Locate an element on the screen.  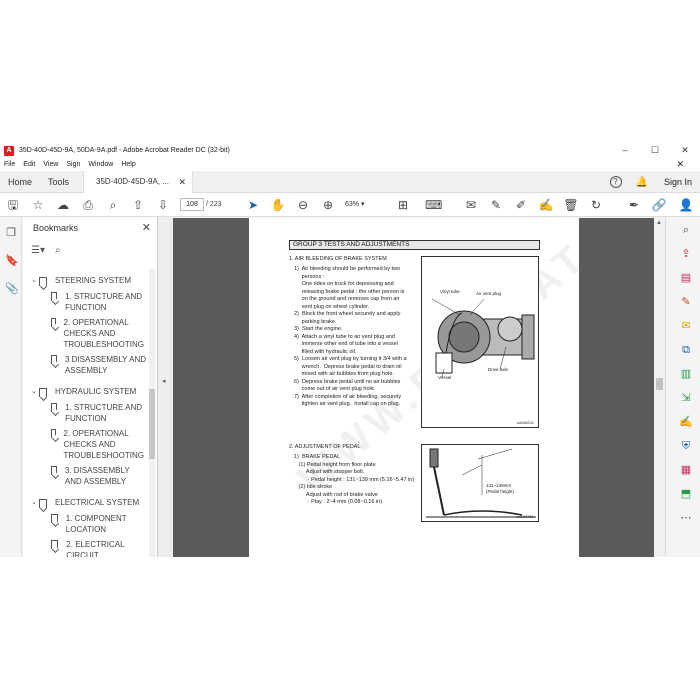
stamp-icon: ✍ is located at coordinates (546, 205).